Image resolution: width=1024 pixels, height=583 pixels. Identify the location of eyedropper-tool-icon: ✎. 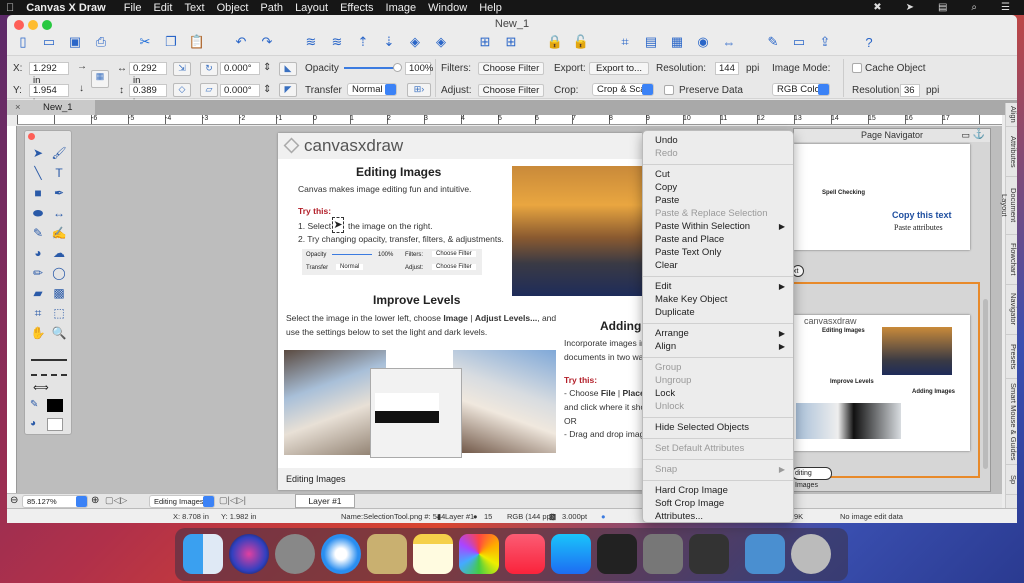
(38, 233).